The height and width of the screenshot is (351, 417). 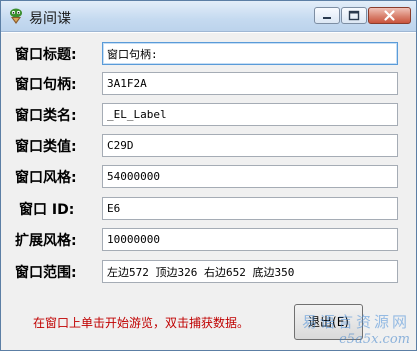 What do you see at coordinates (47, 210) in the screenshot?
I see `window-id-label: 窗口 ID:` at bounding box center [47, 210].